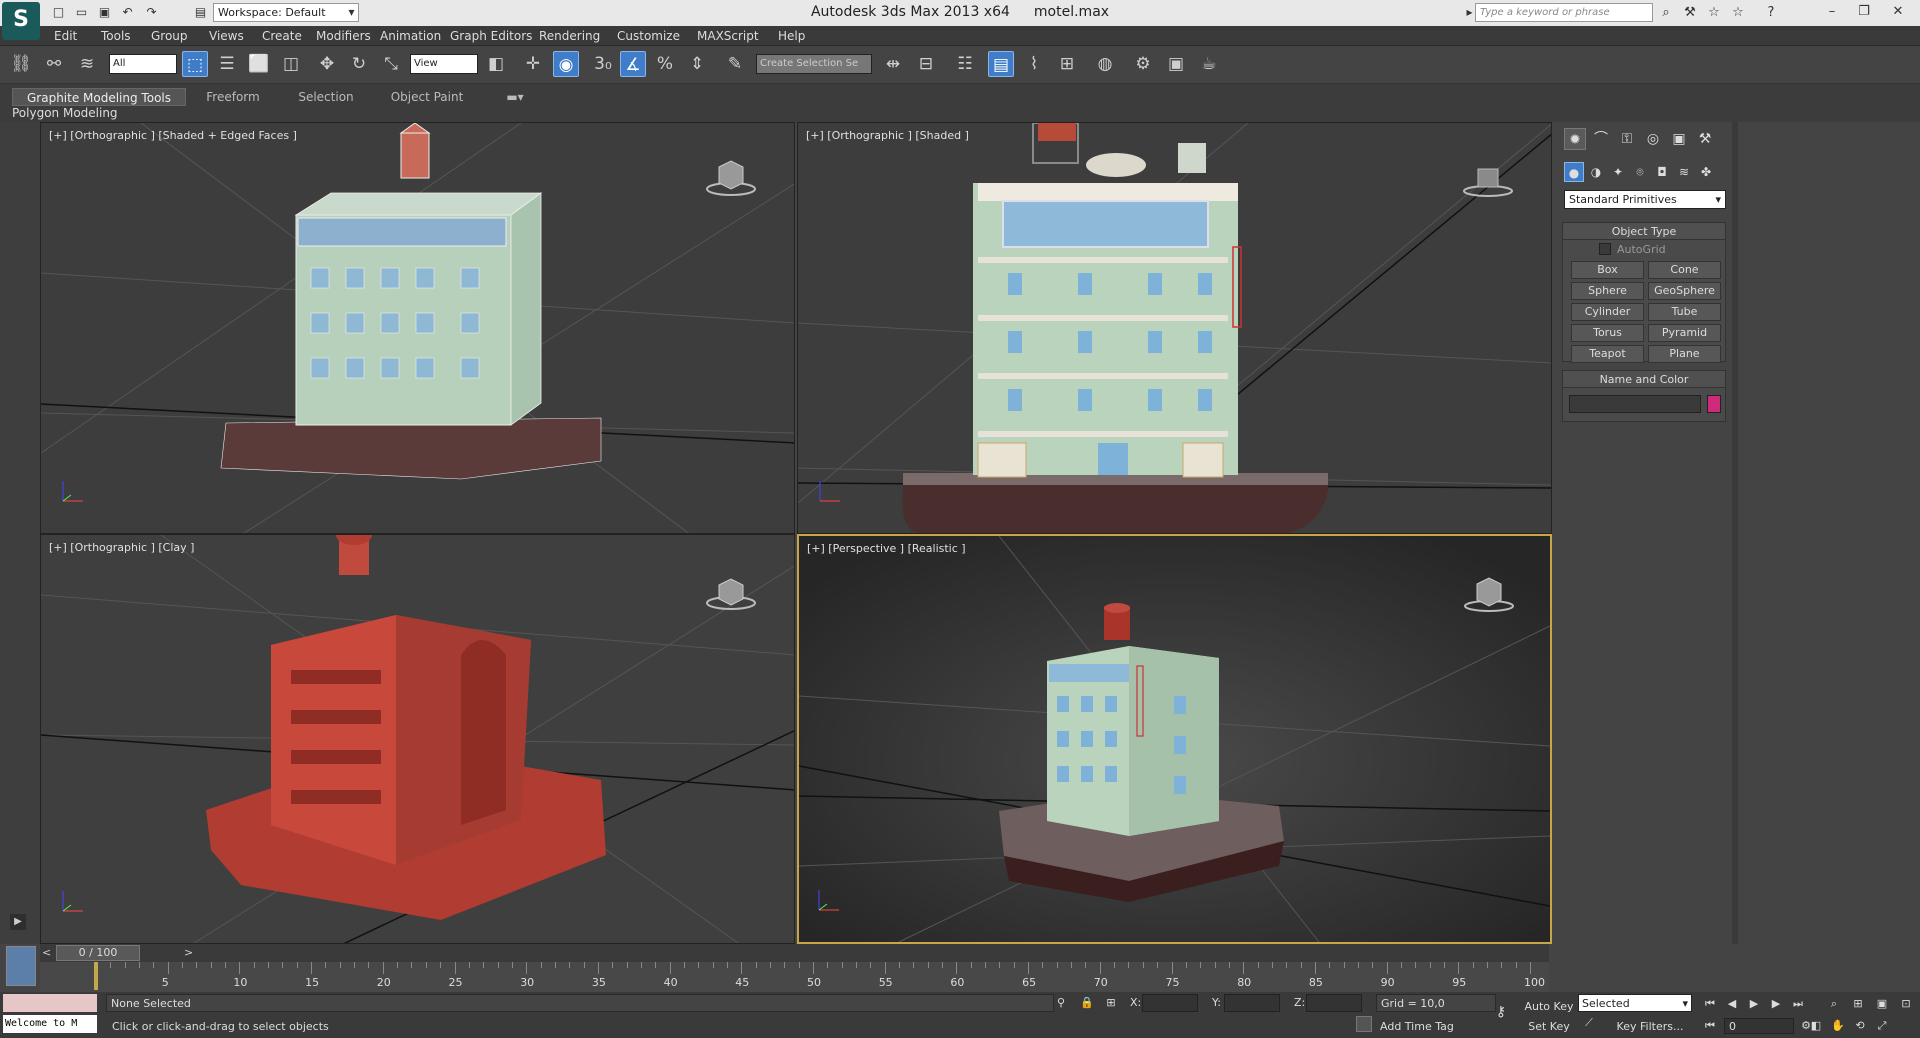 The height and width of the screenshot is (1038, 1920). I want to click on menu-help: Help, so click(791, 36).